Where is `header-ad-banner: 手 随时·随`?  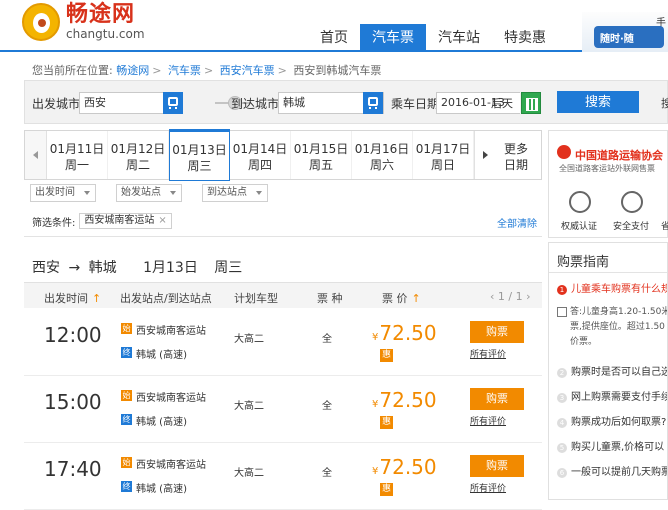
header-ad-banner: 手 随时·随 is located at coordinates (625, 32).